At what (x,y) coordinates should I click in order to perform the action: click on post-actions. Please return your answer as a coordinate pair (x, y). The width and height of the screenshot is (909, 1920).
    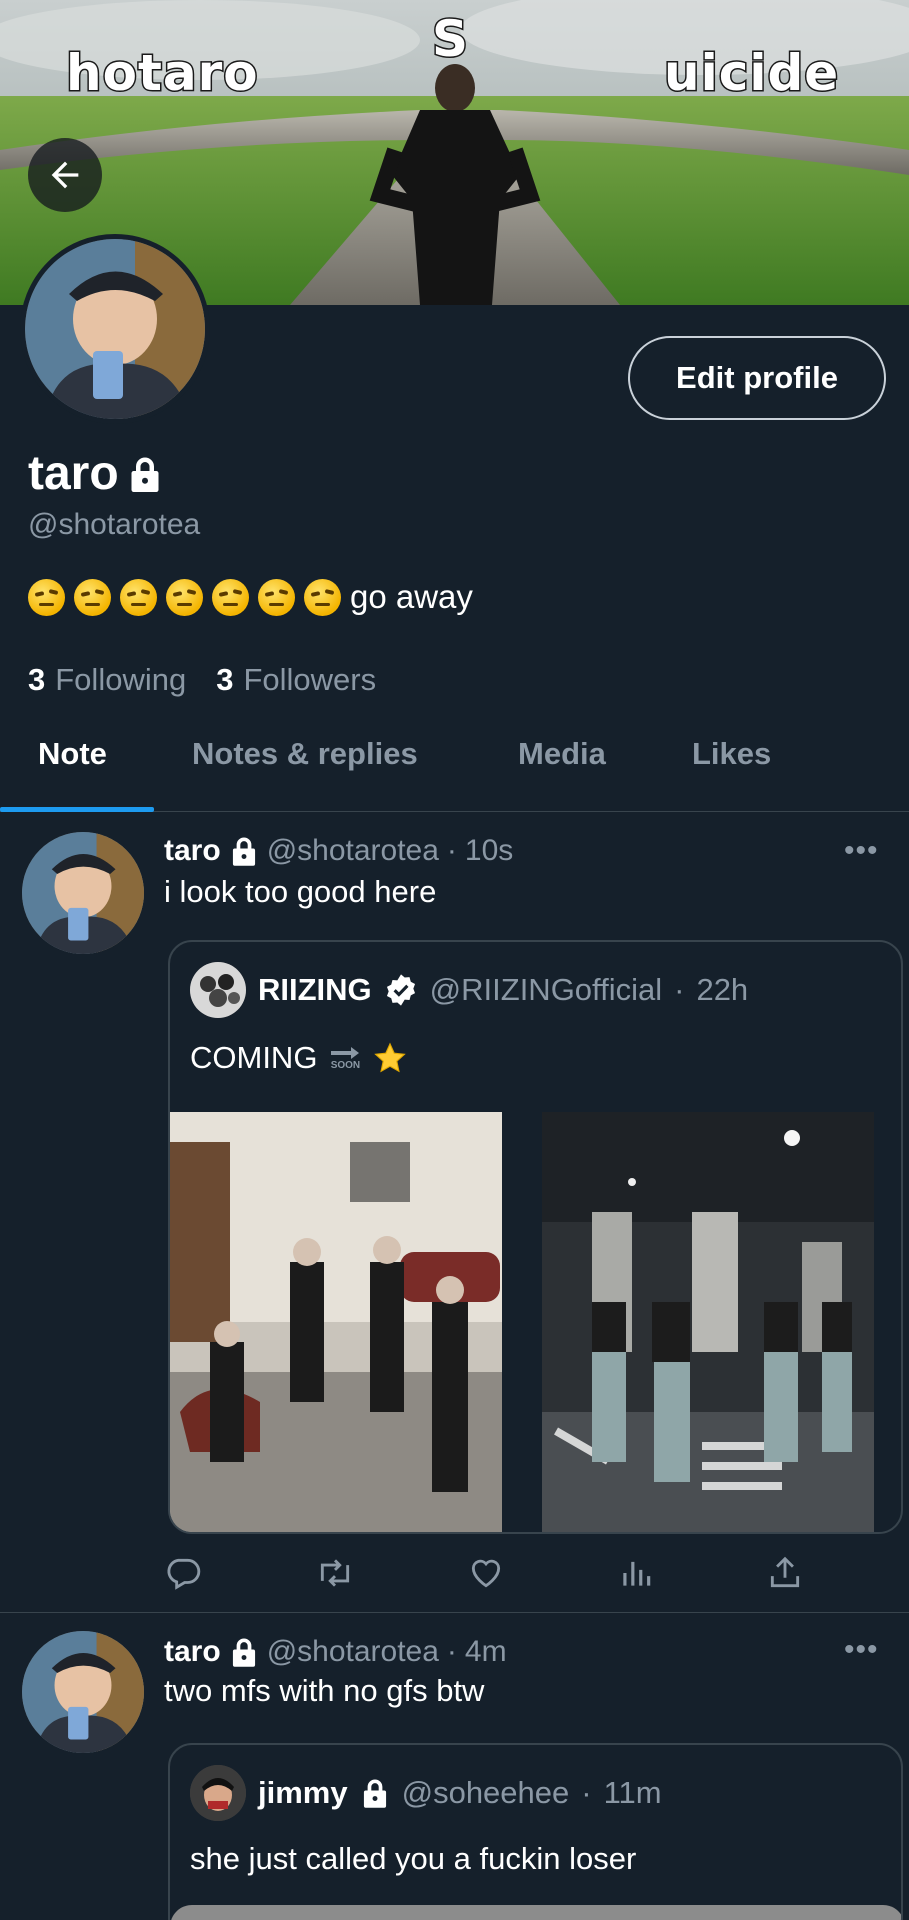
    Looking at the image, I should click on (484, 1573).